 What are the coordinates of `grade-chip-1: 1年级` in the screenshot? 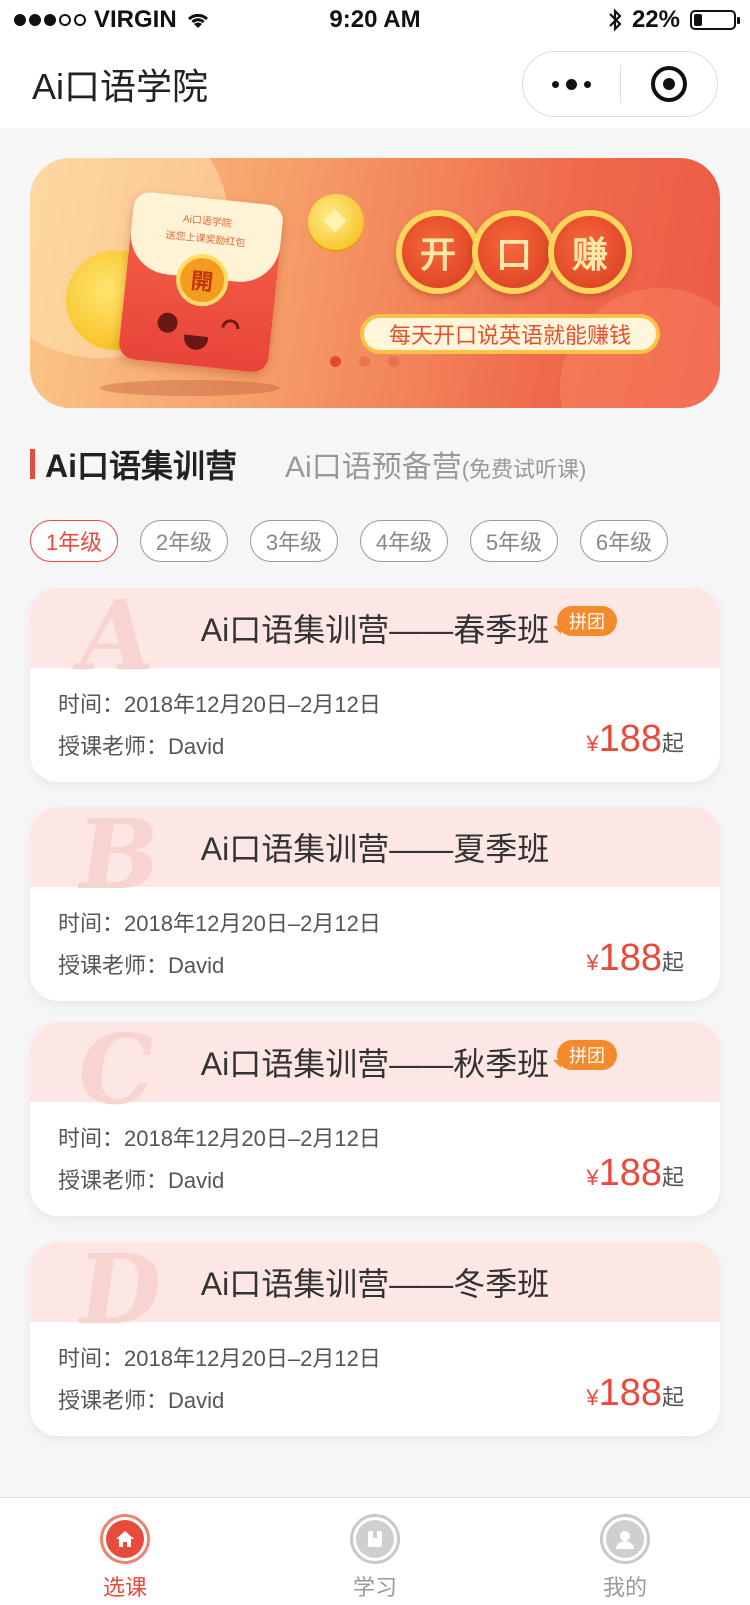 It's located at (74, 541).